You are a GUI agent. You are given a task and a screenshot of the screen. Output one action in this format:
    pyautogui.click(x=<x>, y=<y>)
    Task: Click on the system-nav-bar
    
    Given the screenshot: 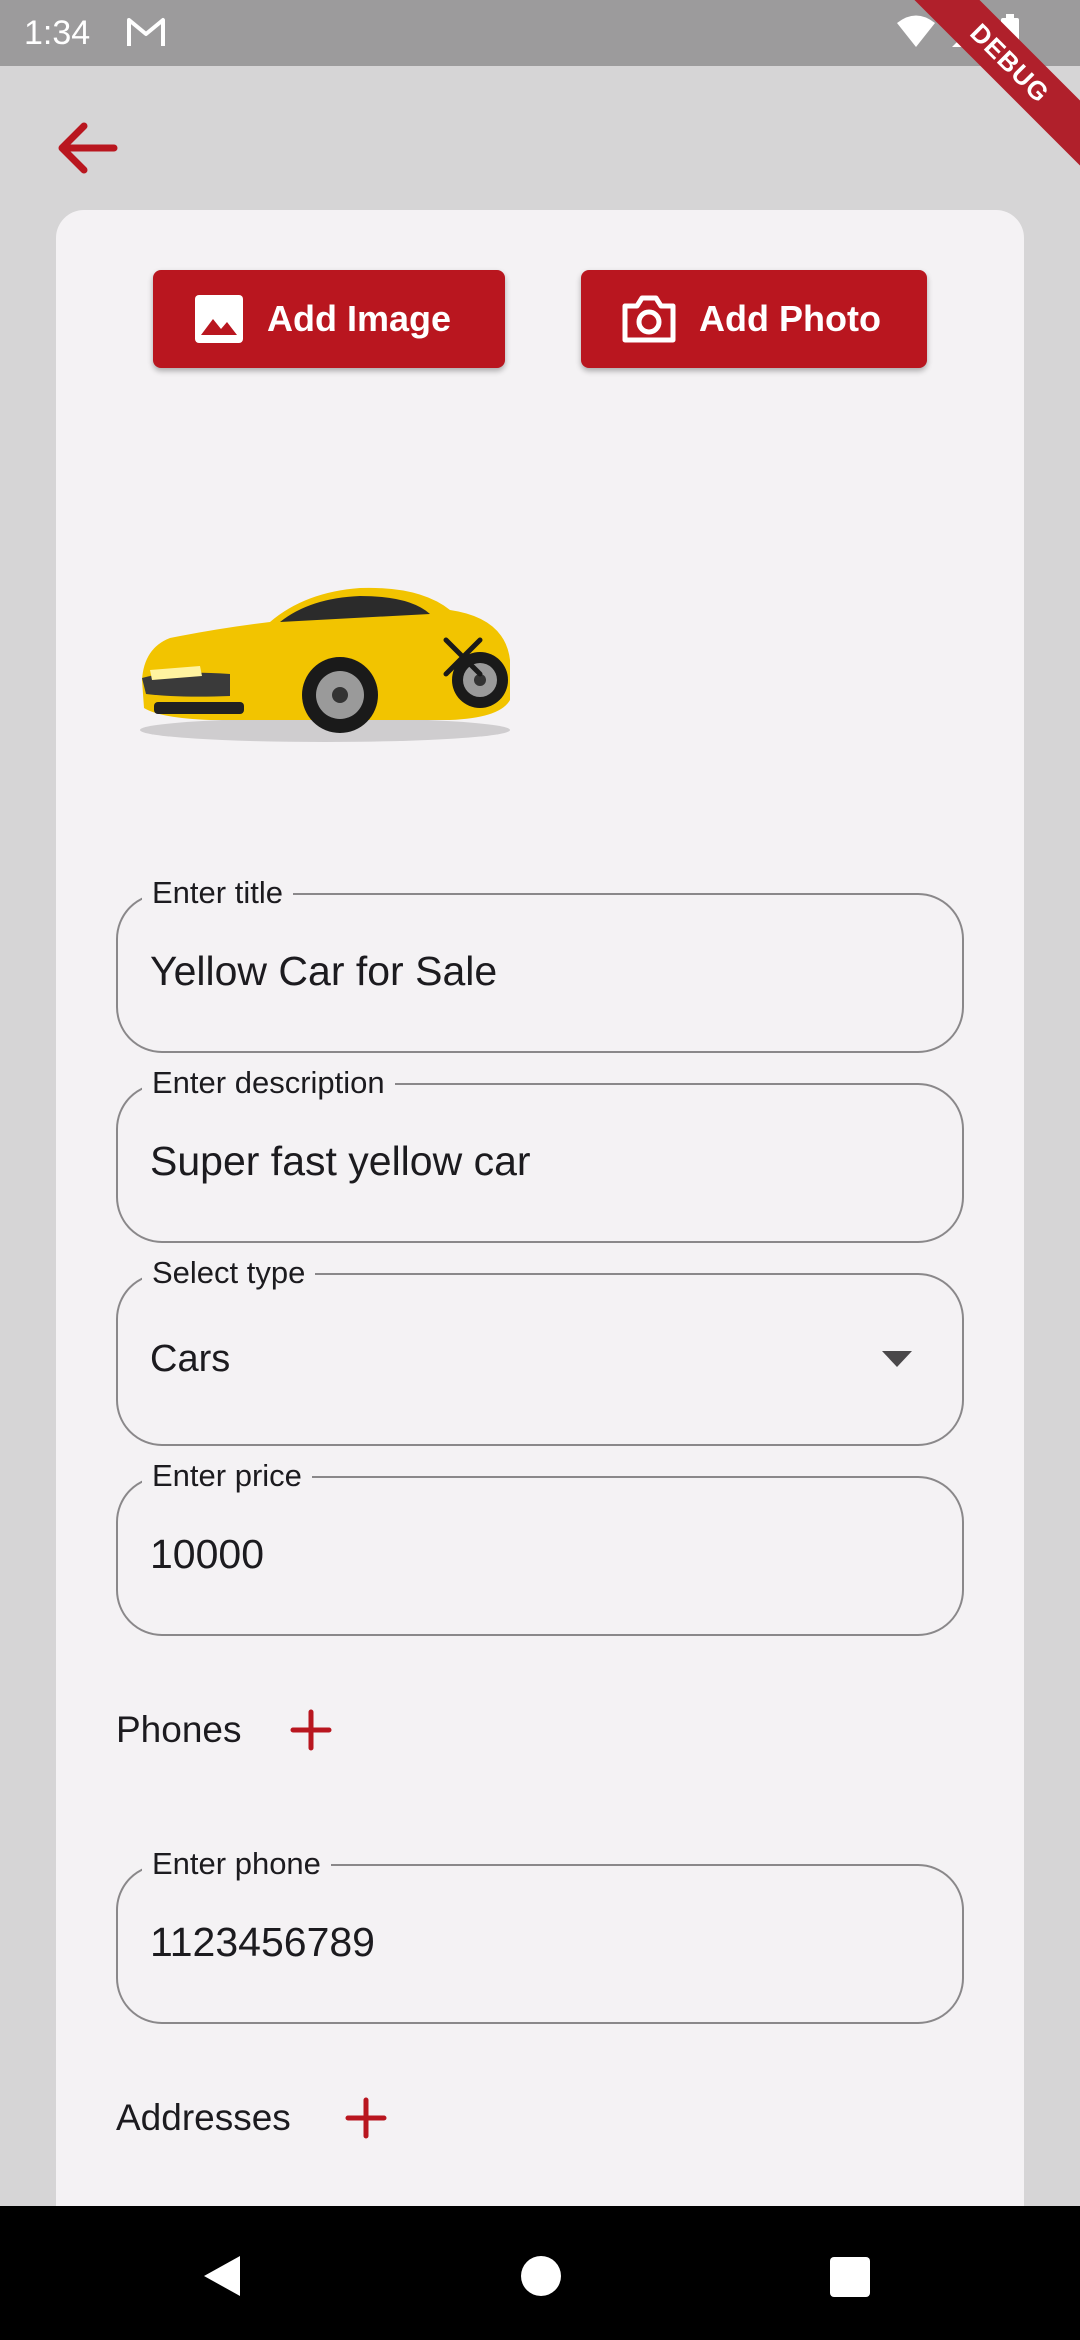 What is the action you would take?
    pyautogui.click(x=540, y=2273)
    